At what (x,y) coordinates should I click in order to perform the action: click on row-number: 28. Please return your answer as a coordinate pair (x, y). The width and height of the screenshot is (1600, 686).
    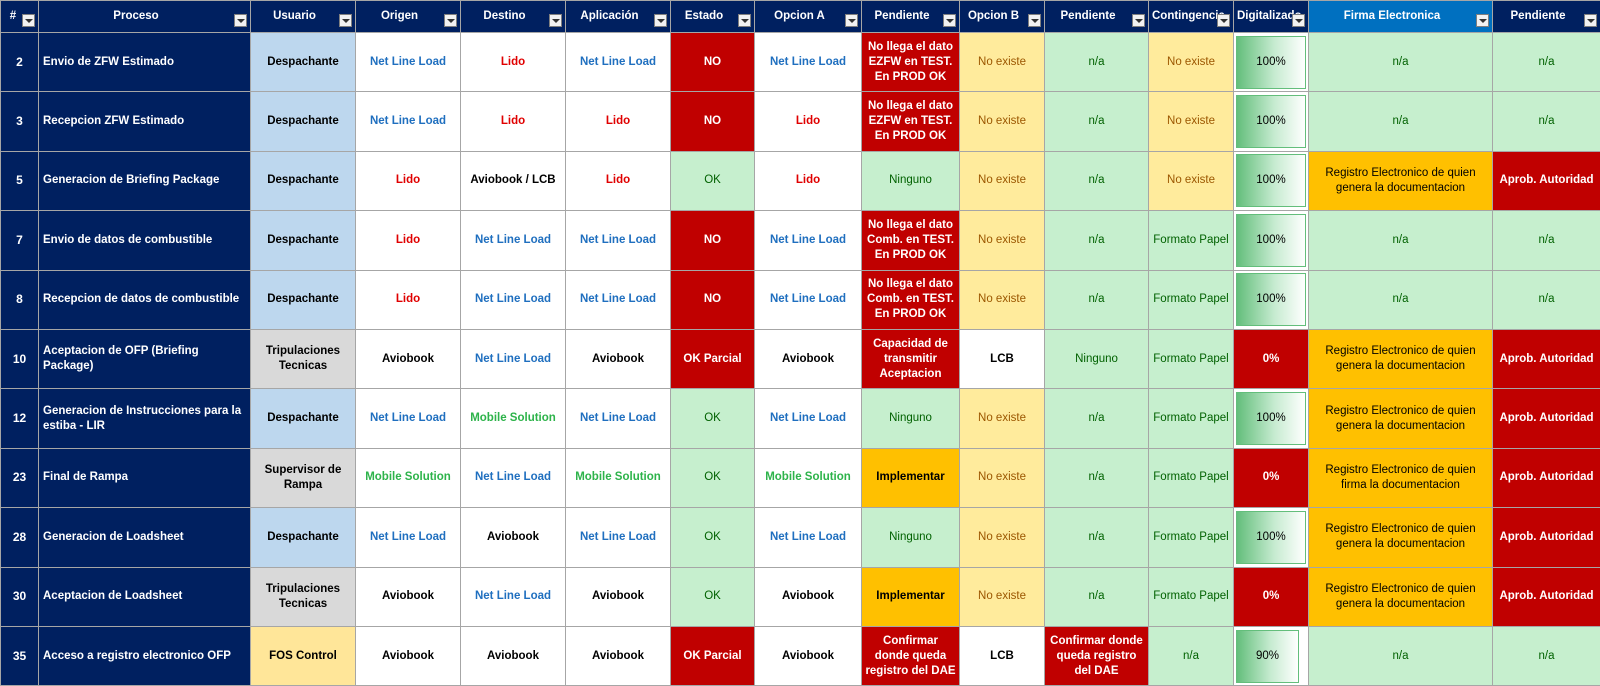
    Looking at the image, I should click on (19, 537).